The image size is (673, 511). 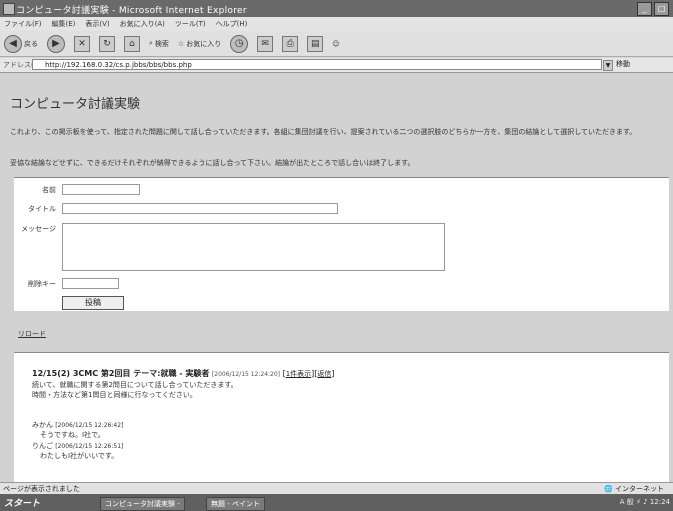 What do you see at coordinates (114, 395) in the screenshot?
I see `post-line-2: 時間・方法など第1問目と同様に行なってください。` at bounding box center [114, 395].